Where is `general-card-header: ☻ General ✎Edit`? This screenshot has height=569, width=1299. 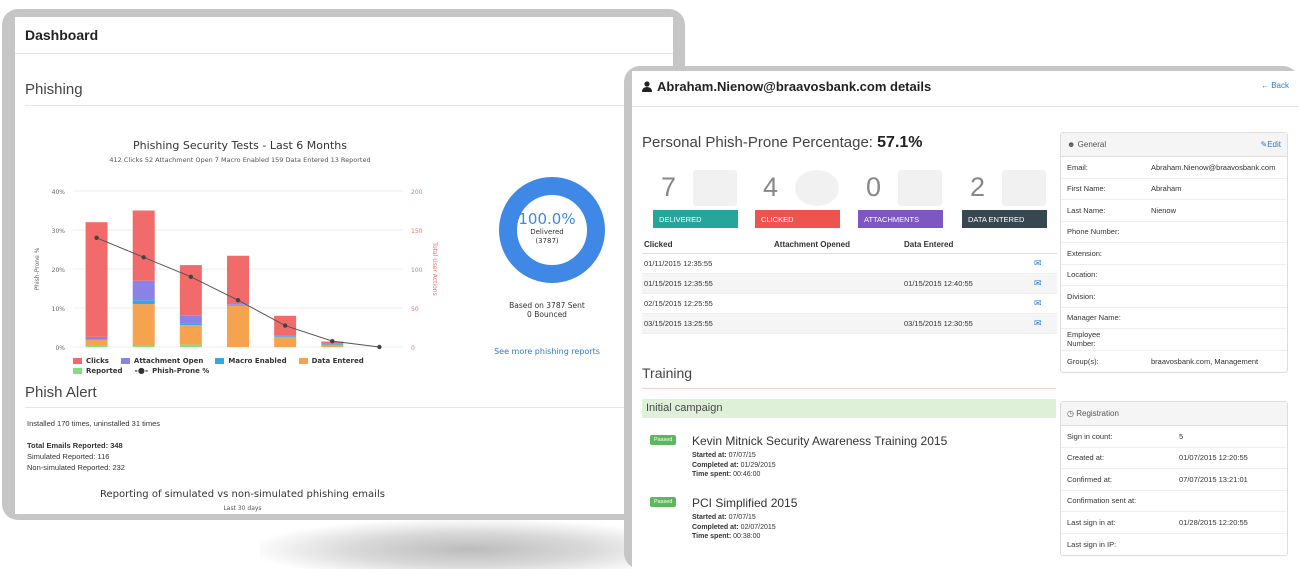
general-card-header: ☻ General ✎Edit is located at coordinates (1174, 145).